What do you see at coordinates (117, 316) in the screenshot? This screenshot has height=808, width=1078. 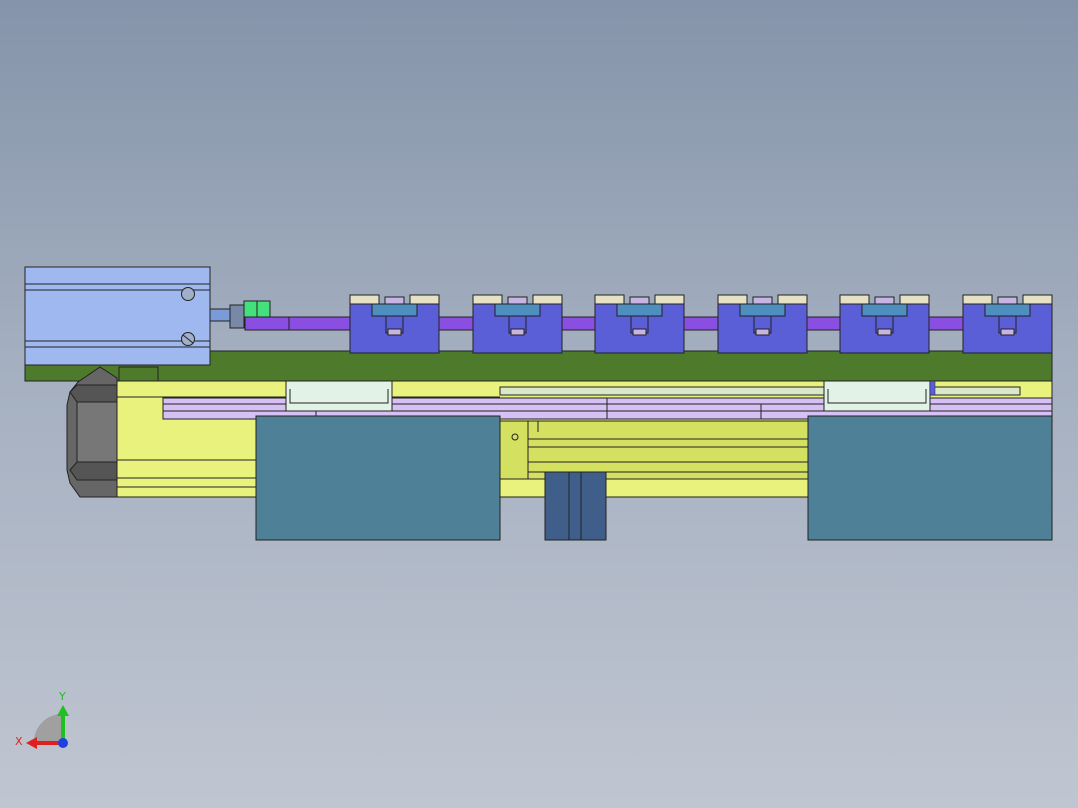 I see `pneumatic-cylinder` at bounding box center [117, 316].